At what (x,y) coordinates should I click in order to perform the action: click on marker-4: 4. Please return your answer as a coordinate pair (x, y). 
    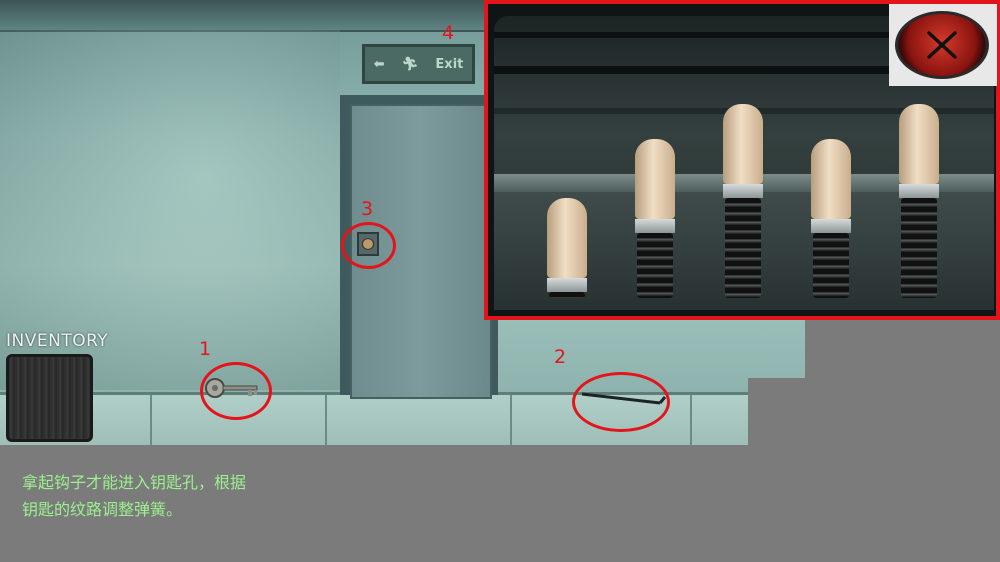
    Looking at the image, I should click on (448, 33).